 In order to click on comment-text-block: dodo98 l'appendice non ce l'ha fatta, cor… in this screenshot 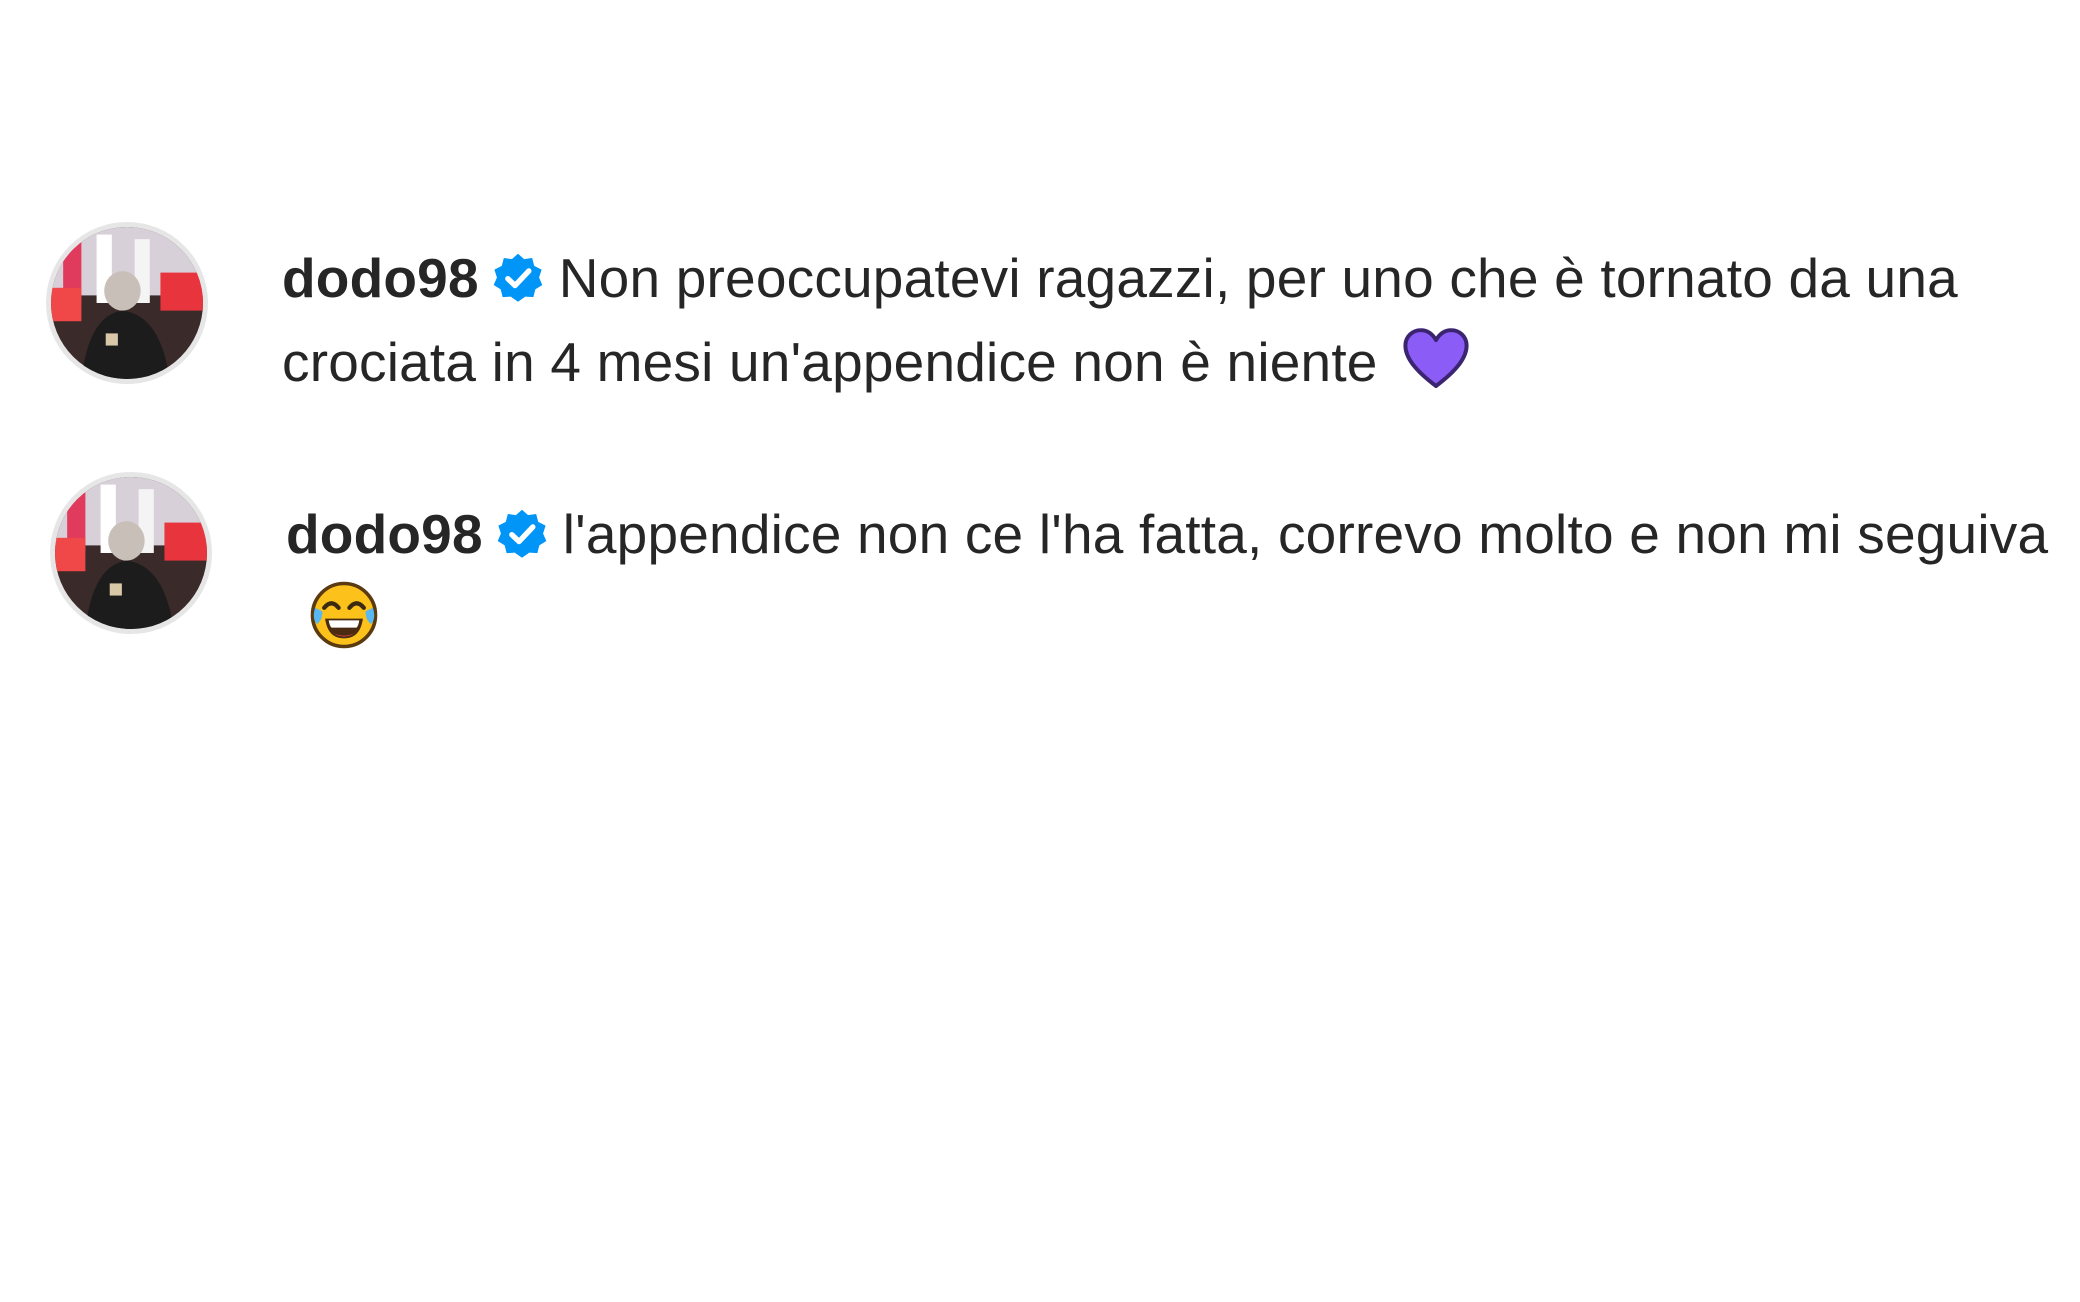, I will do `click(1176, 576)`.